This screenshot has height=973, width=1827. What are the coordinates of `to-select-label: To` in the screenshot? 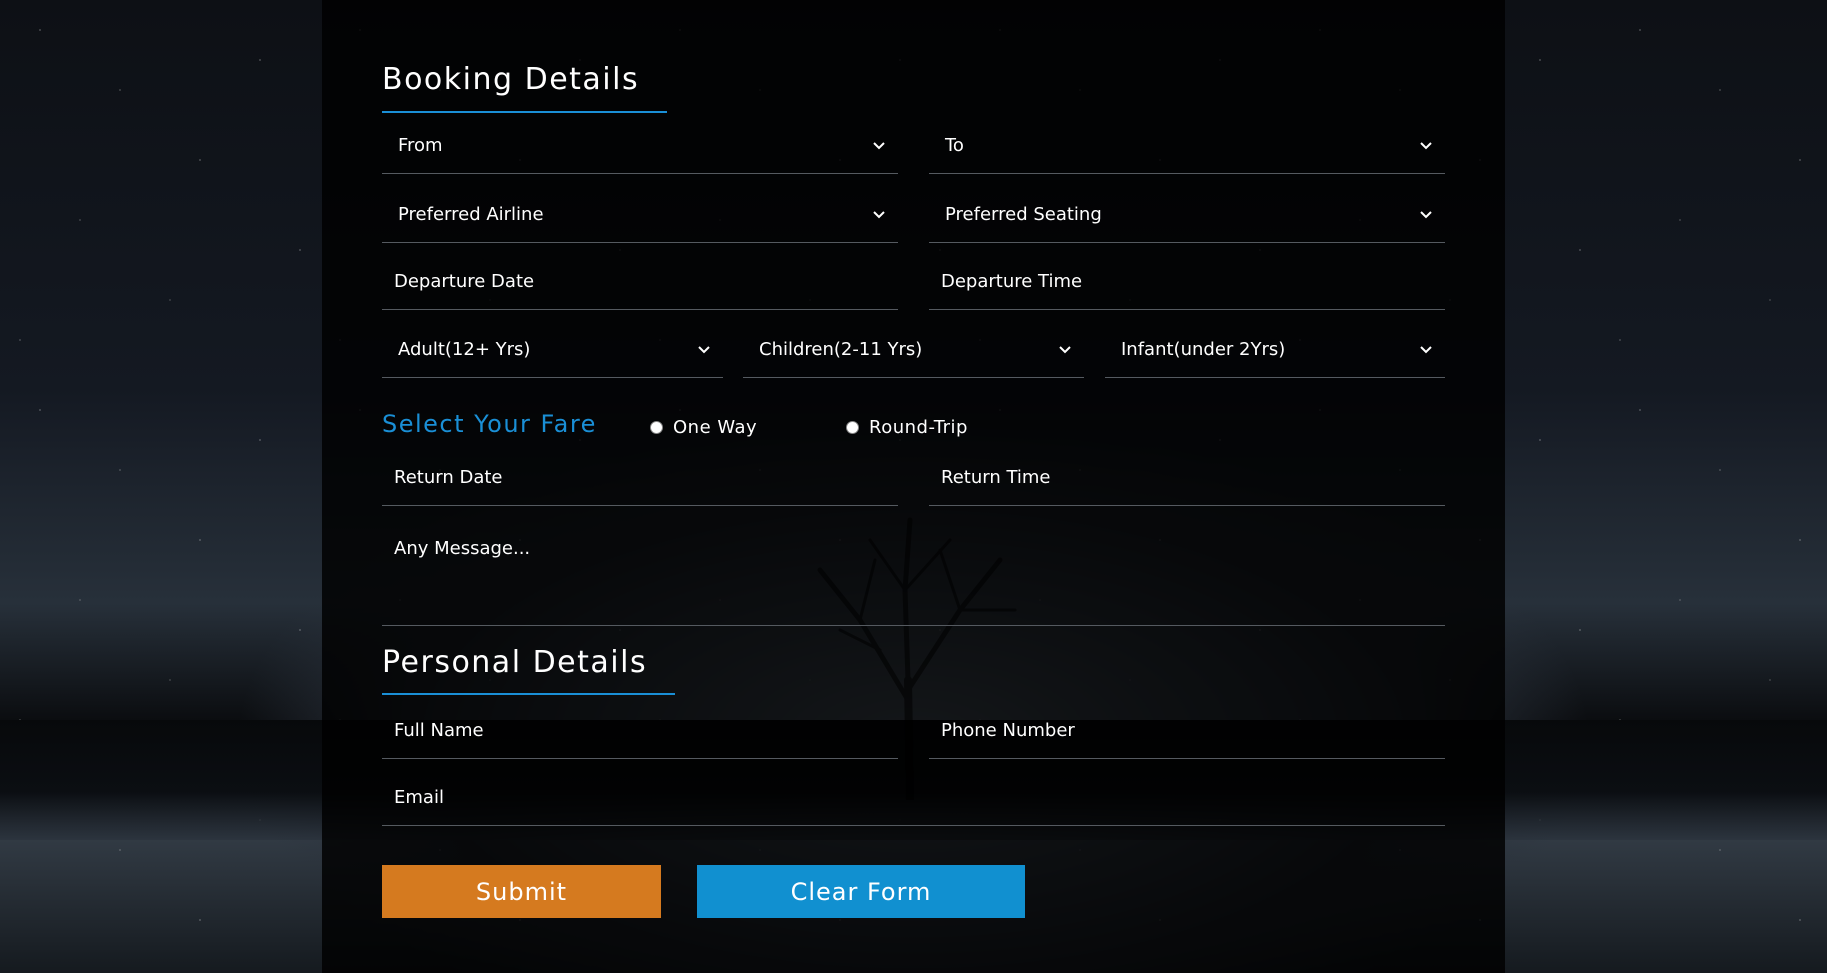 It's located at (954, 145).